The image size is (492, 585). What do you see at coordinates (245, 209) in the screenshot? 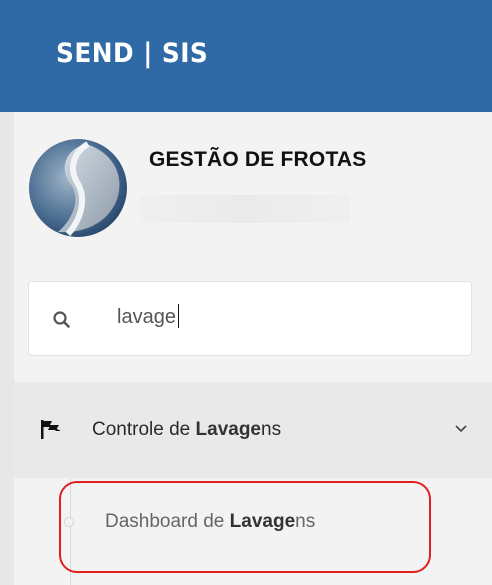
I see `organization-subtitle-redacted` at bounding box center [245, 209].